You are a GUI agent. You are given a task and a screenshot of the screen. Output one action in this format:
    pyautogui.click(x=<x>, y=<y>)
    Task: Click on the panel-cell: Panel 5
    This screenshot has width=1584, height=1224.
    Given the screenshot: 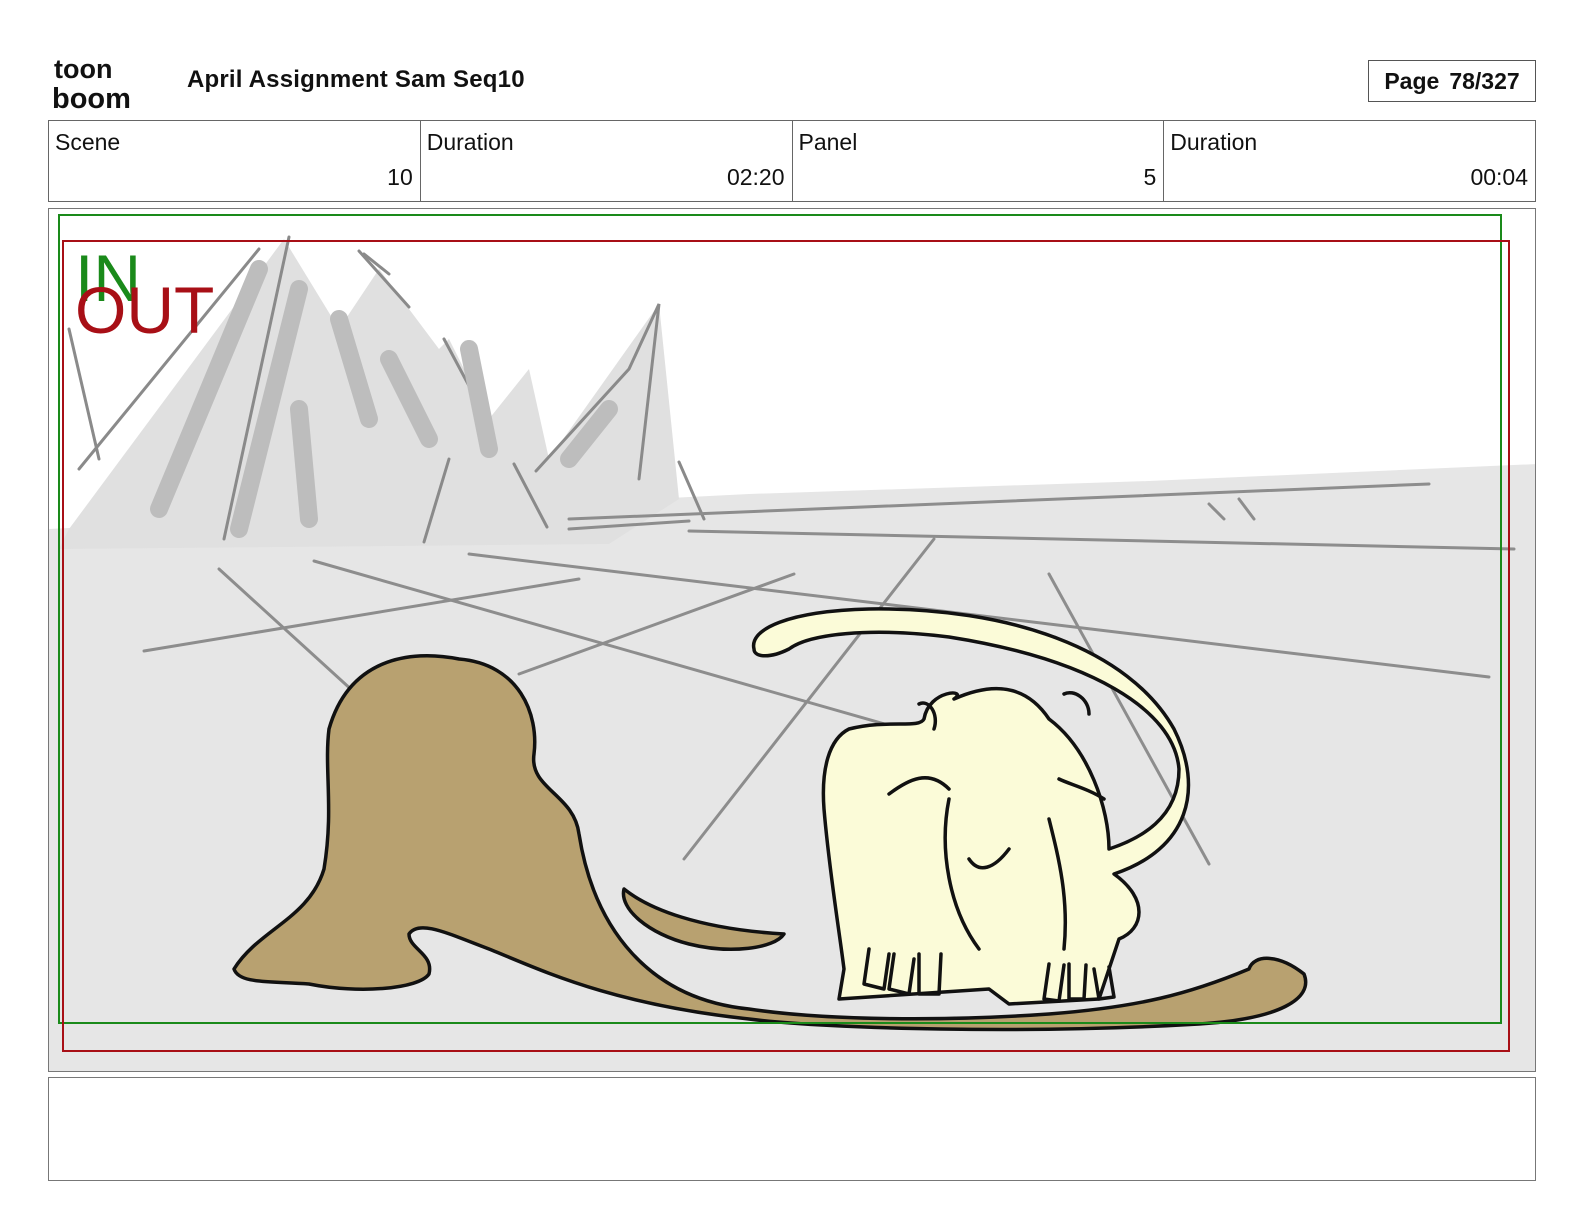 What is the action you would take?
    pyautogui.click(x=979, y=161)
    